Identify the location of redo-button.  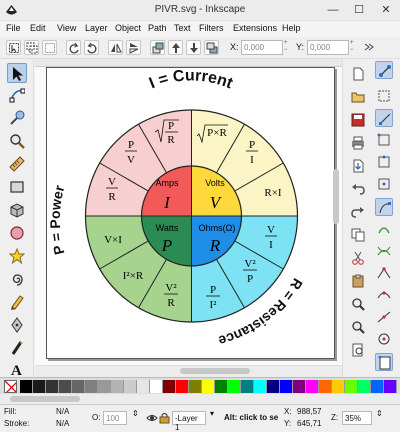
(358, 212).